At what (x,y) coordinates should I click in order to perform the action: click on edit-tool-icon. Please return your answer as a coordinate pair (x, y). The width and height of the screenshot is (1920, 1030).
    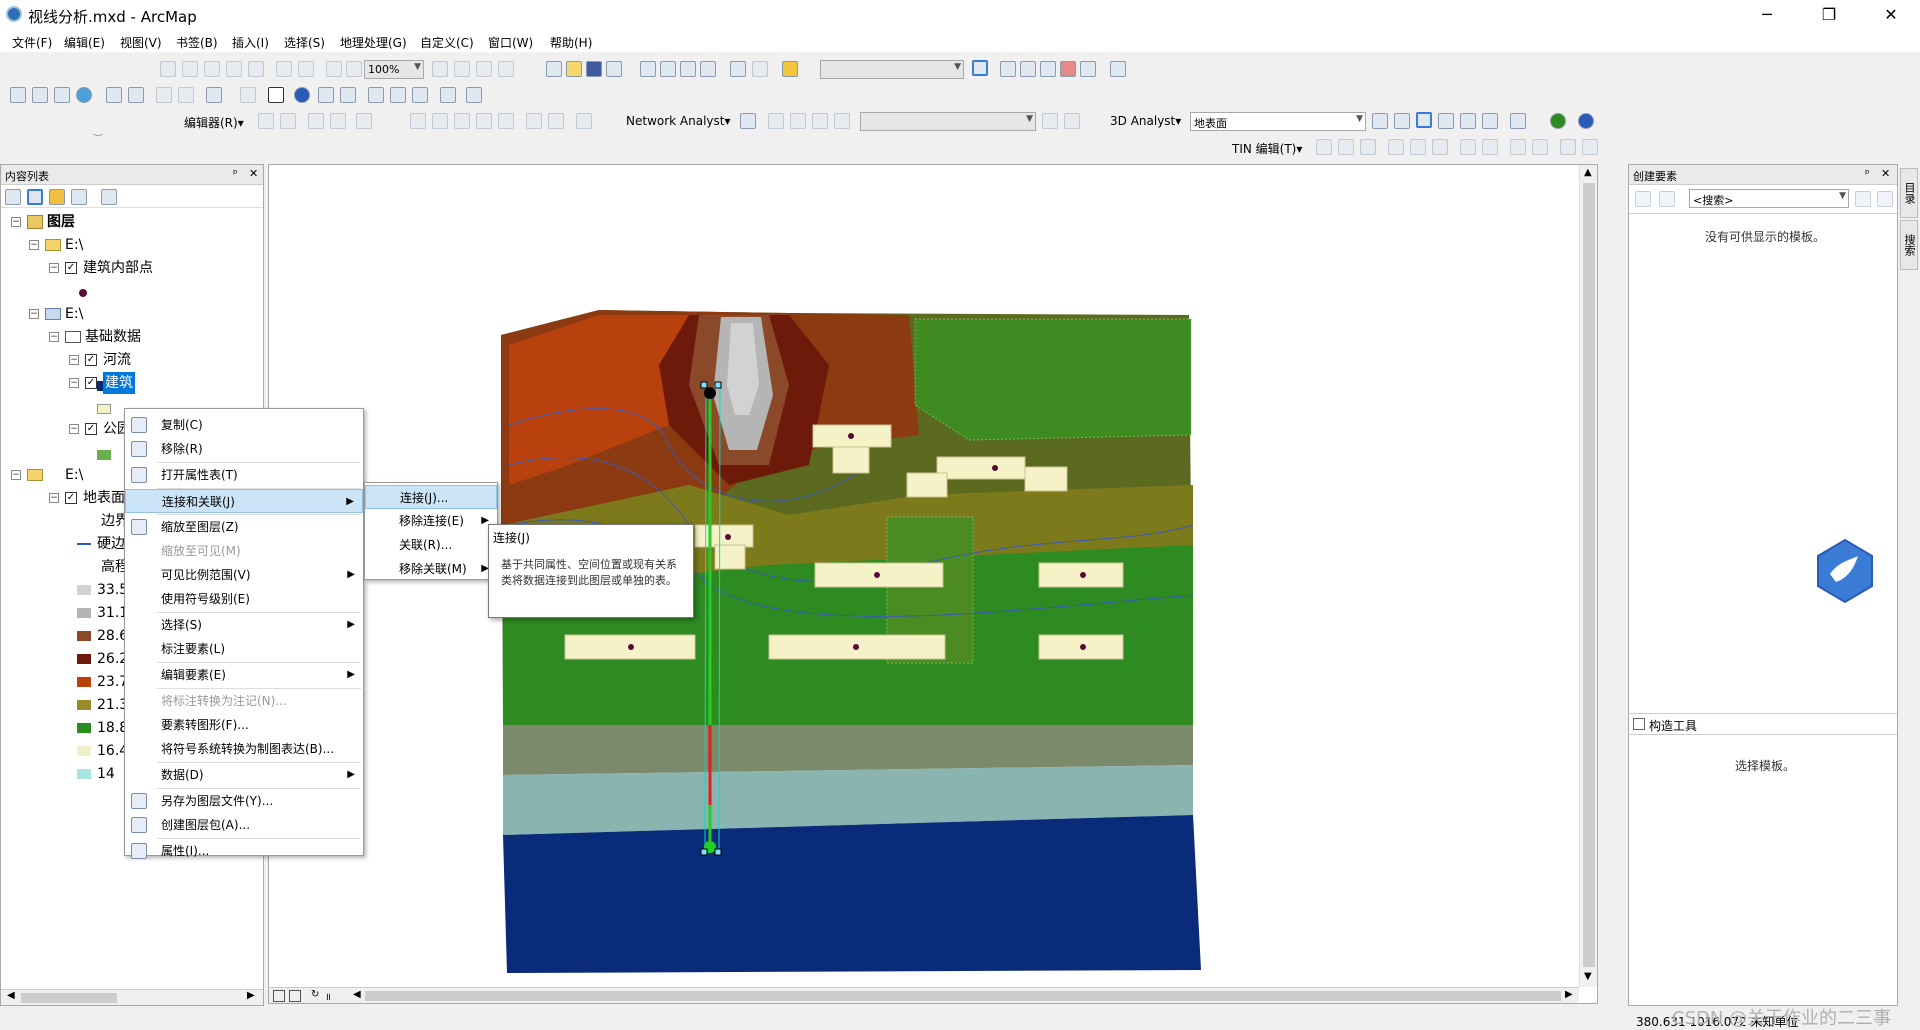
    Looking at the image, I should click on (266, 121).